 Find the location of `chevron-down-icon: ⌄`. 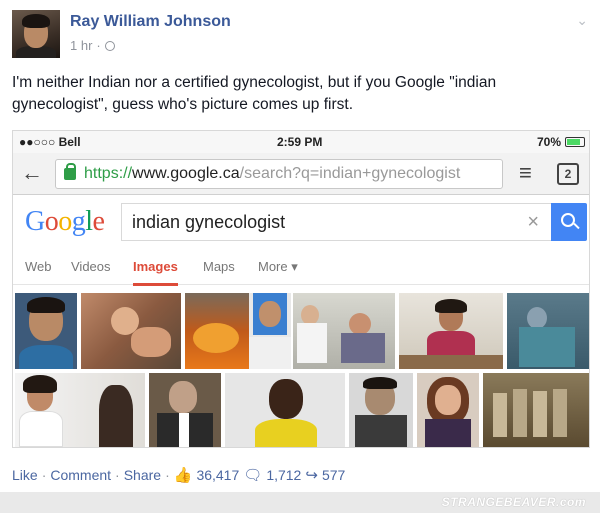

chevron-down-icon: ⌄ is located at coordinates (582, 20).